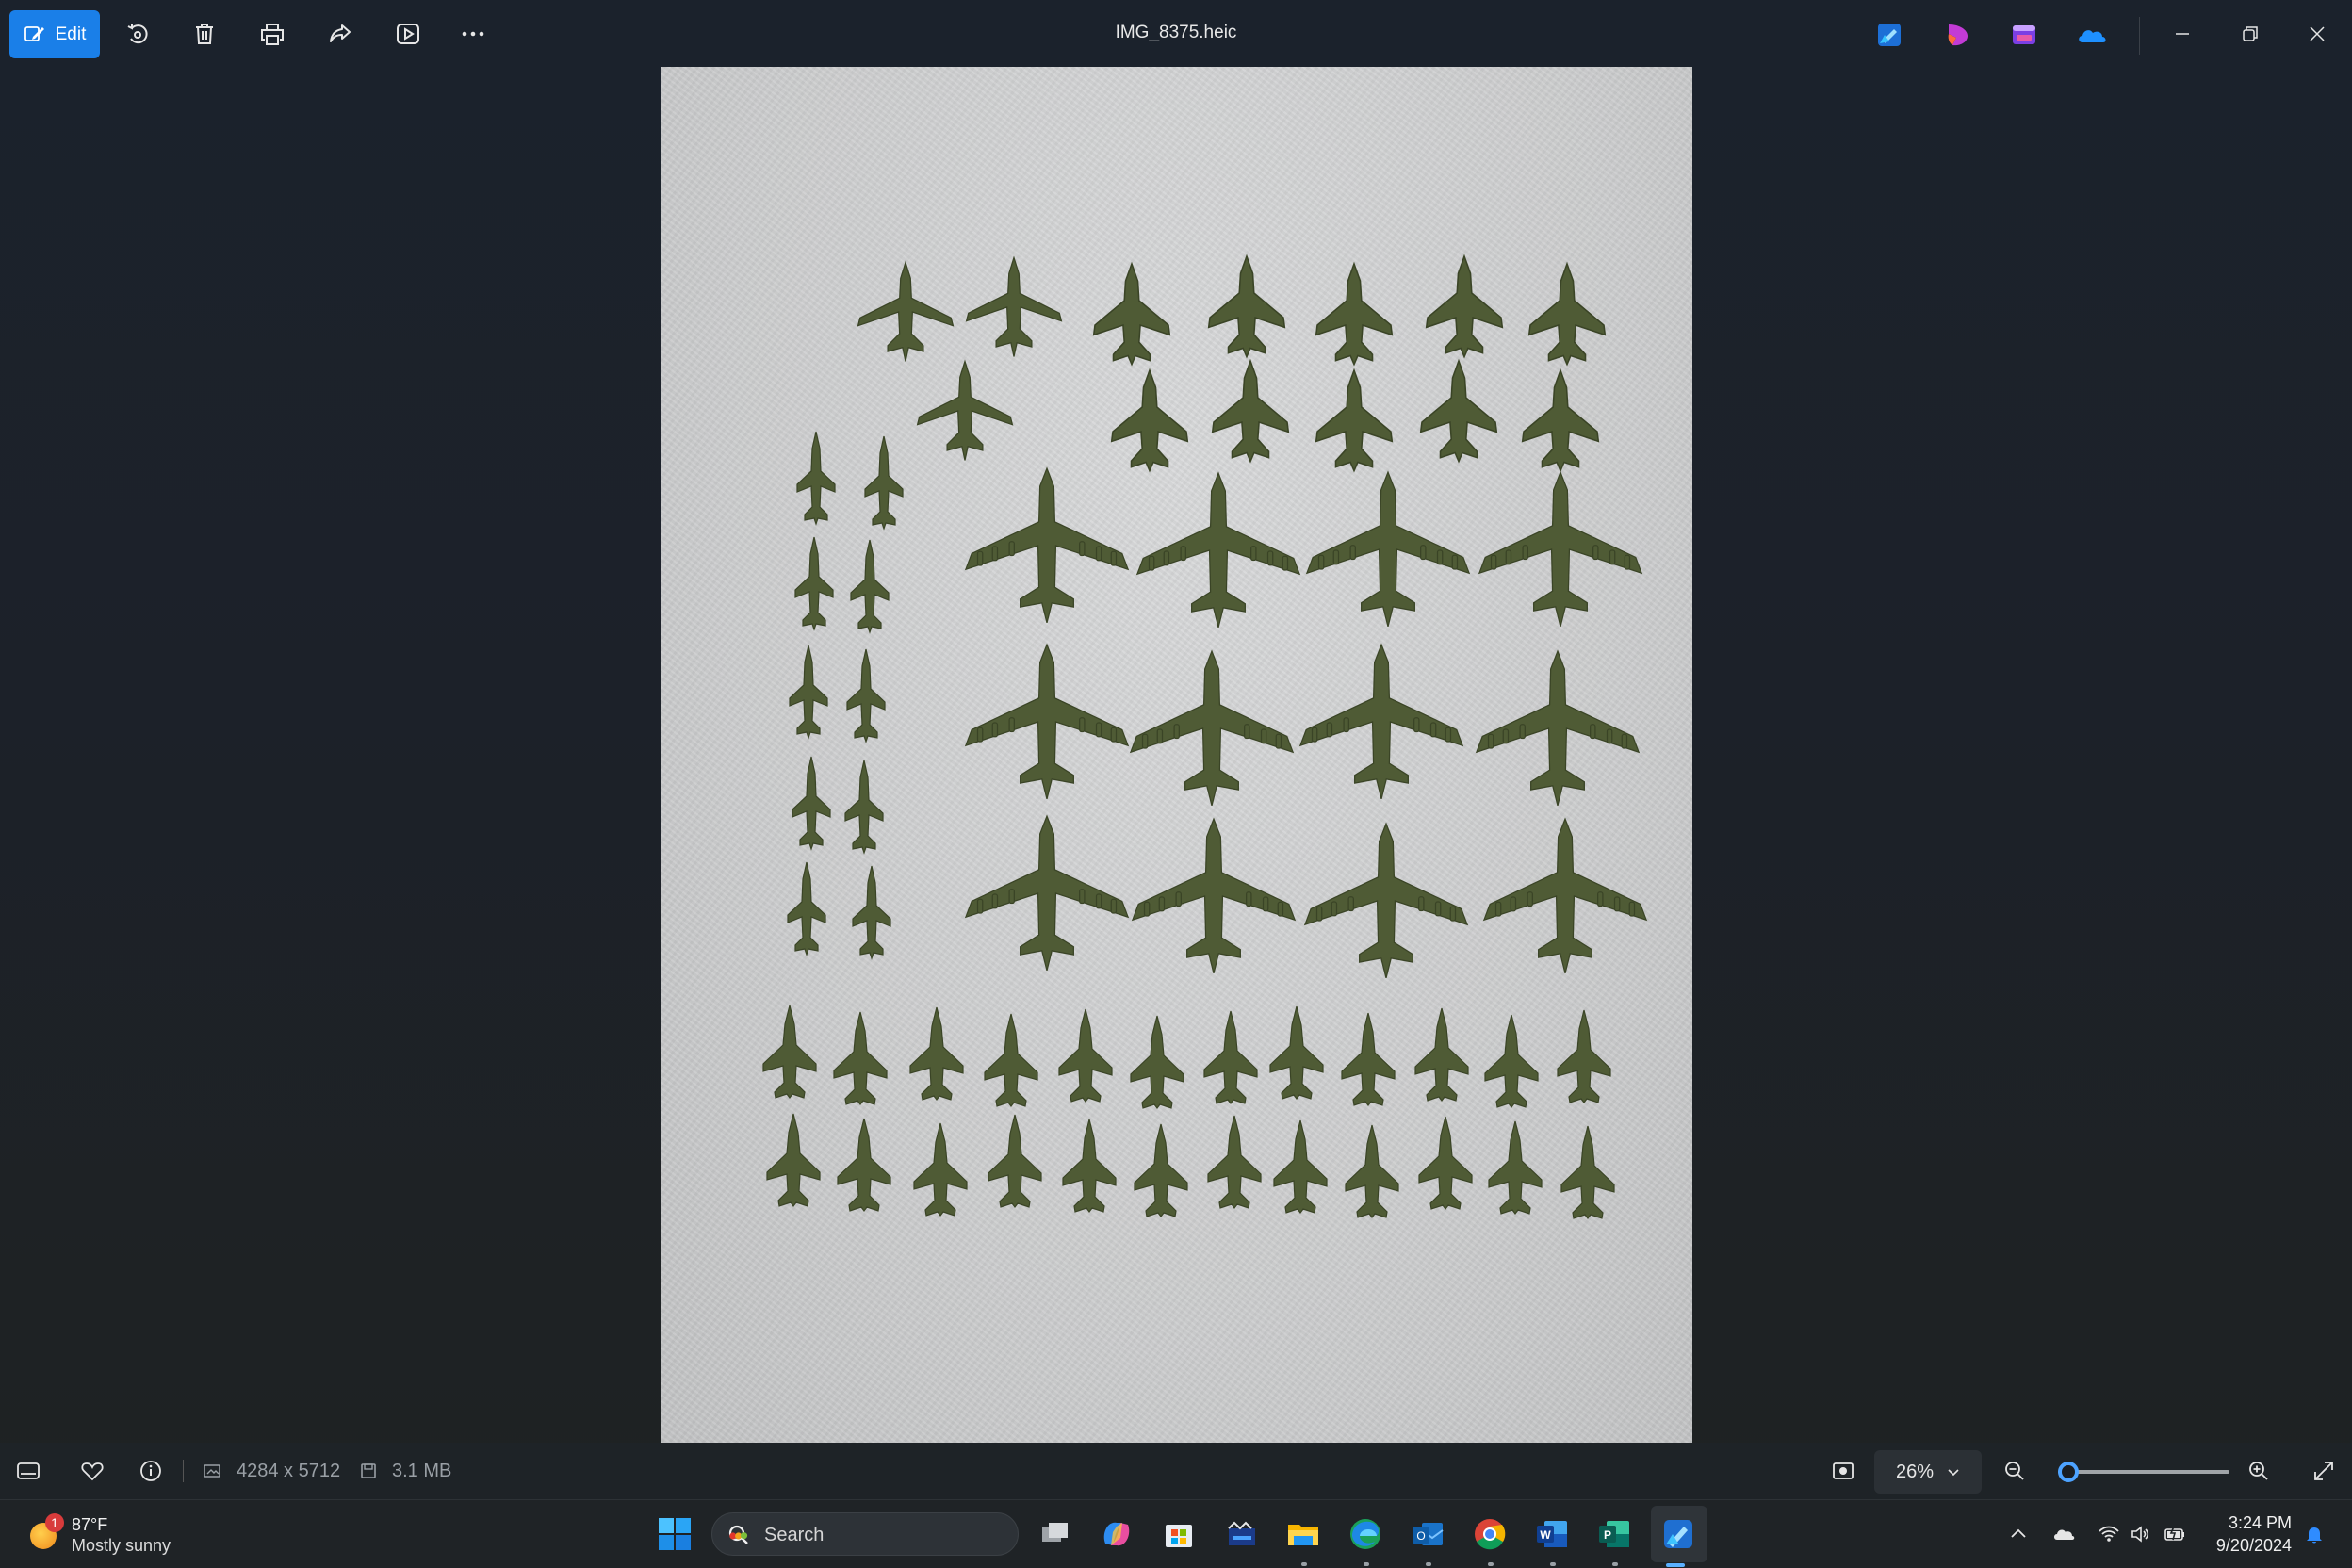 The width and height of the screenshot is (2352, 1568). What do you see at coordinates (2324, 1471) in the screenshot?
I see `fullscreen-icon` at bounding box center [2324, 1471].